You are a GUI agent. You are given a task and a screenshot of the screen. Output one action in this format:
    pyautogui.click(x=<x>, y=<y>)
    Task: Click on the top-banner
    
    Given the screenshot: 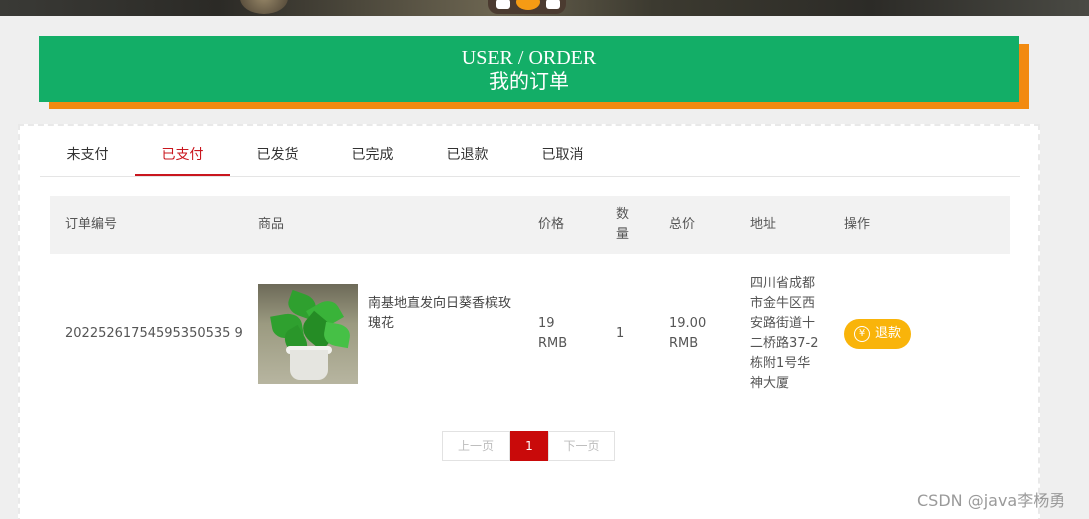 What is the action you would take?
    pyautogui.click(x=544, y=8)
    